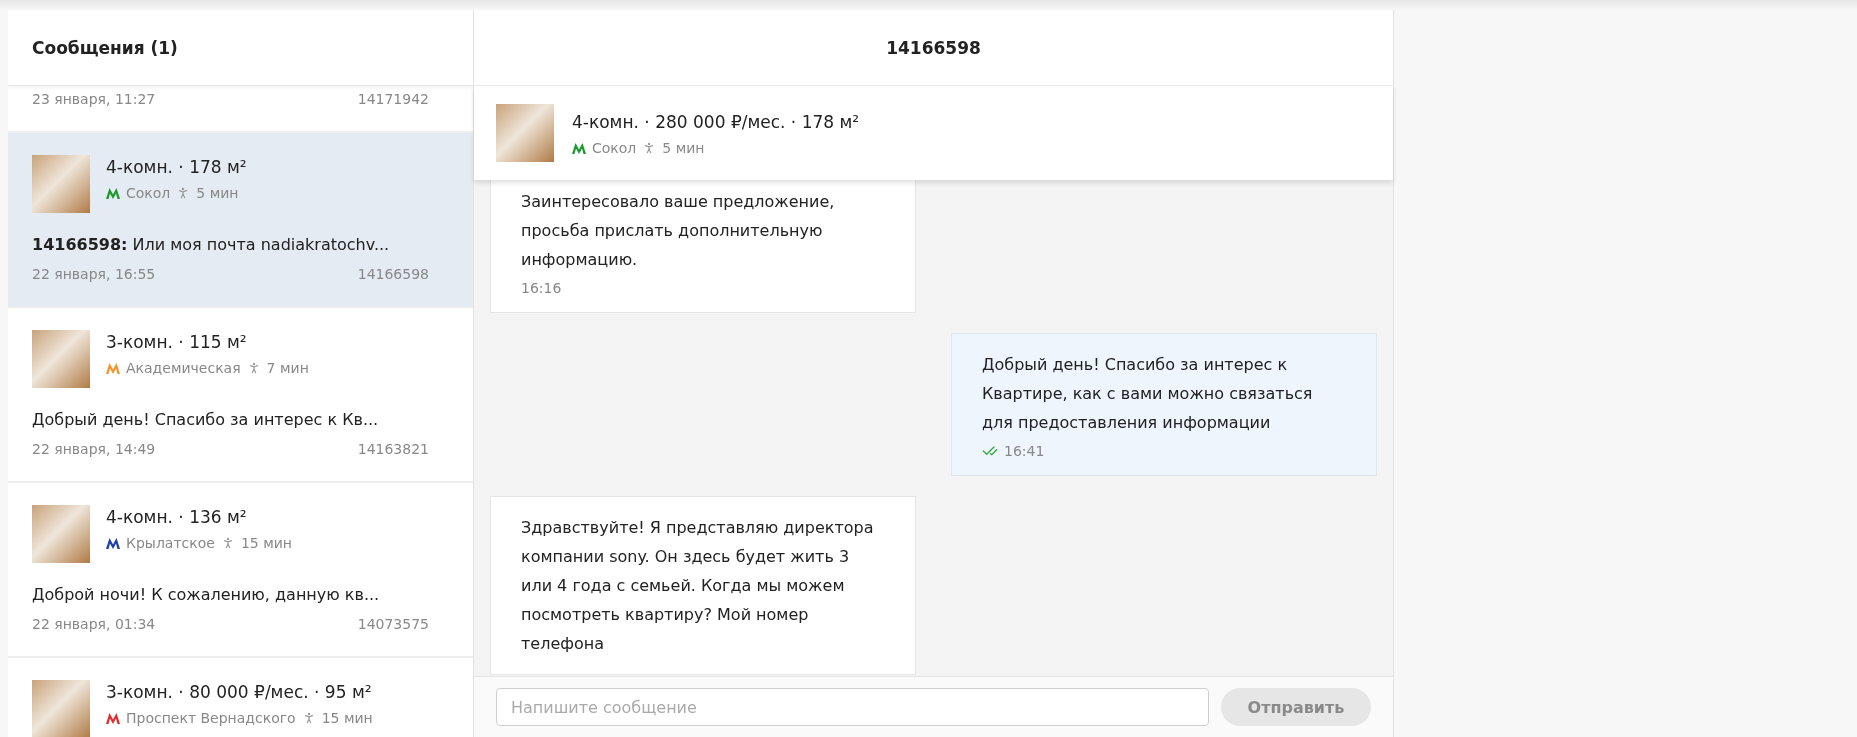  Describe the element at coordinates (170, 543) in the screenshot. I see `metro-station: Крылатское` at that location.